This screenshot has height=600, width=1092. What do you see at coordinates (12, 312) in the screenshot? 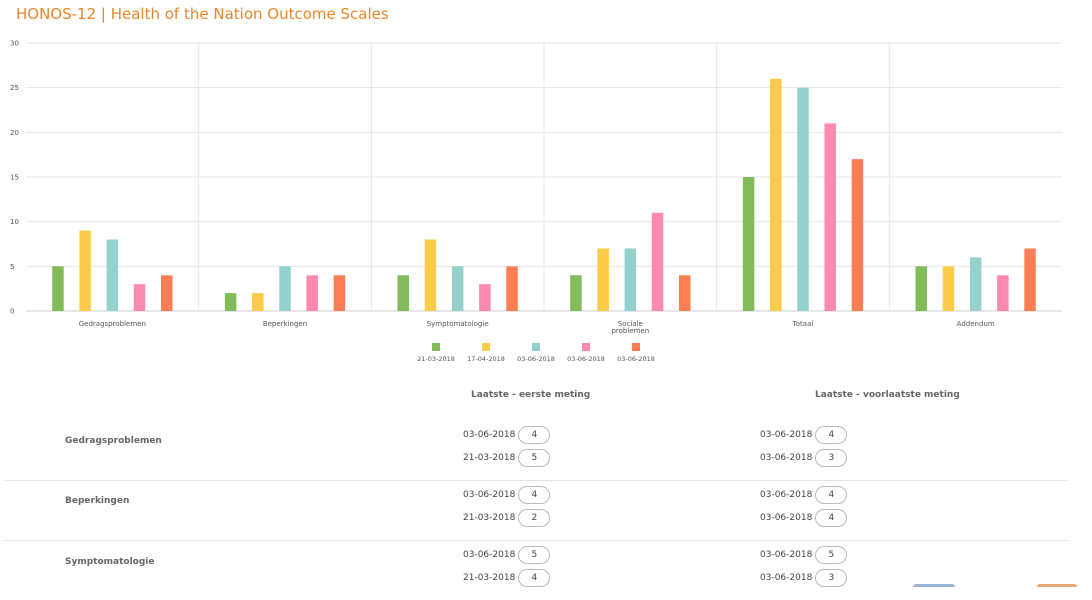
I see `y-tick-label: 0` at bounding box center [12, 312].